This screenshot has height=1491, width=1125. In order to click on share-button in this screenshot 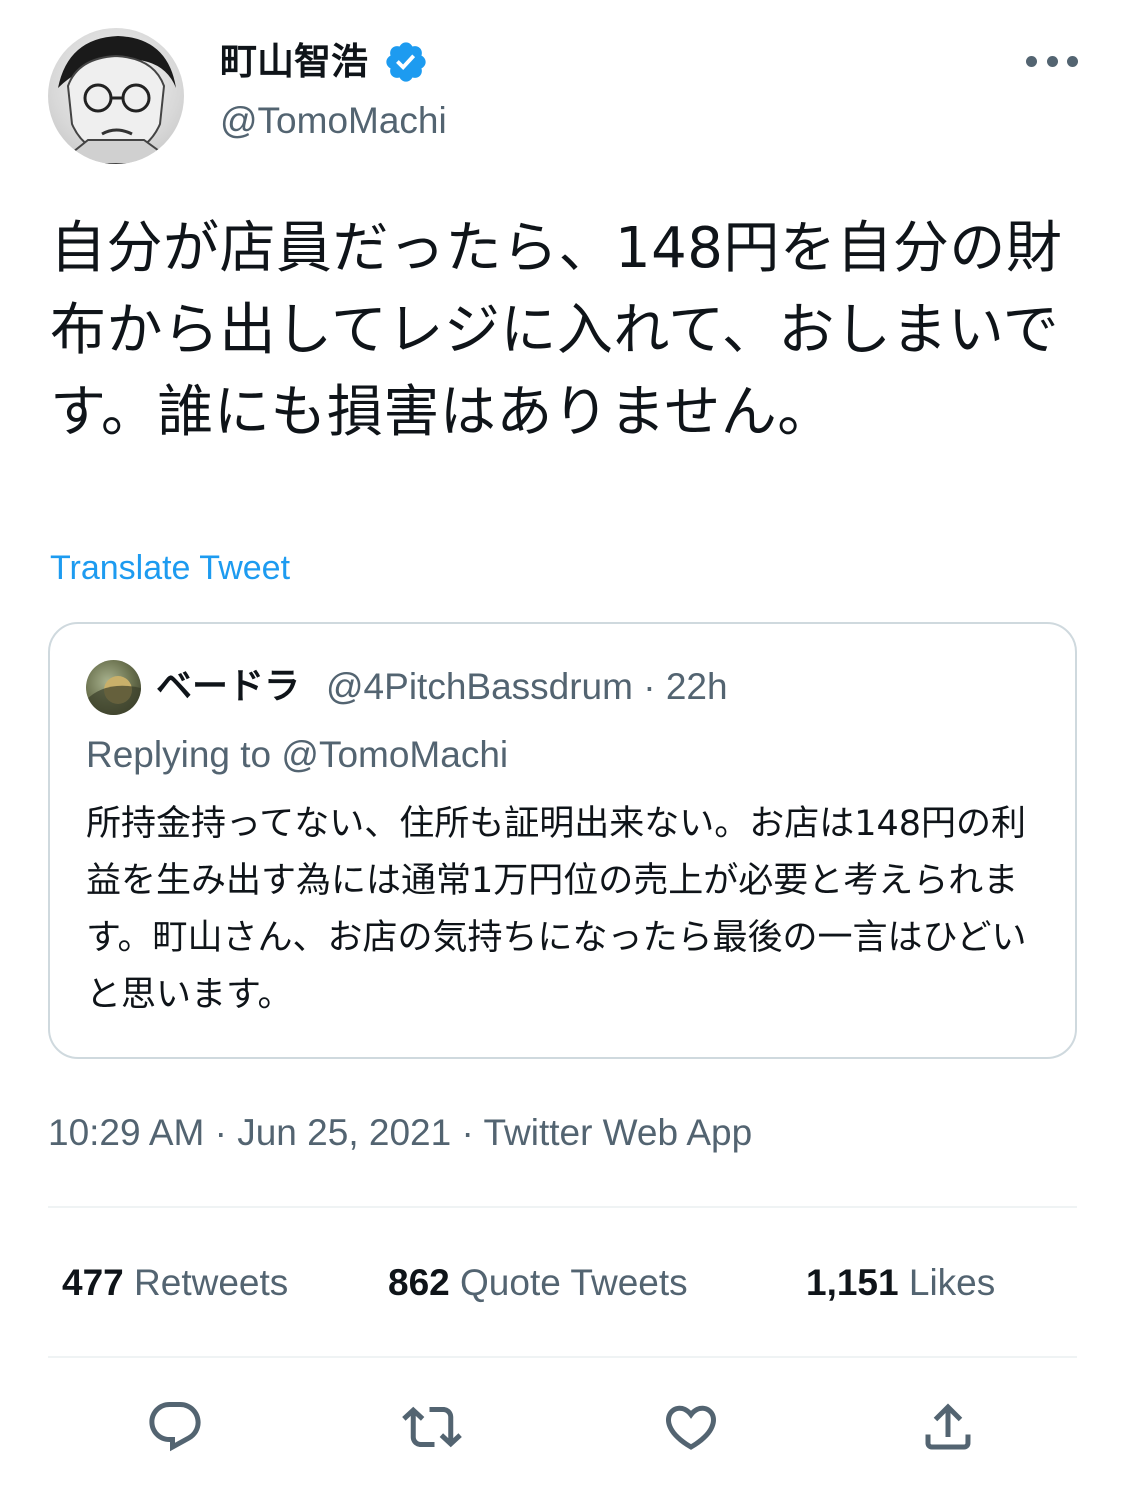, I will do `click(948, 1427)`.